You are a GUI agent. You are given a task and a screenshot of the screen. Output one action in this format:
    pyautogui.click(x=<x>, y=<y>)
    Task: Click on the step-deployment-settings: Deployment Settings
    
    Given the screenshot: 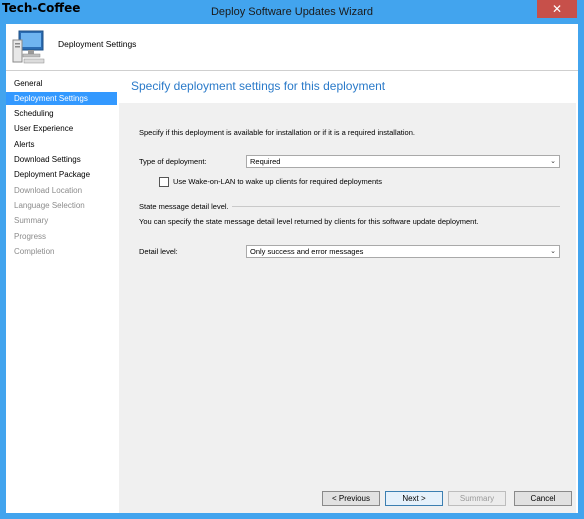 What is the action you would take?
    pyautogui.click(x=61, y=98)
    